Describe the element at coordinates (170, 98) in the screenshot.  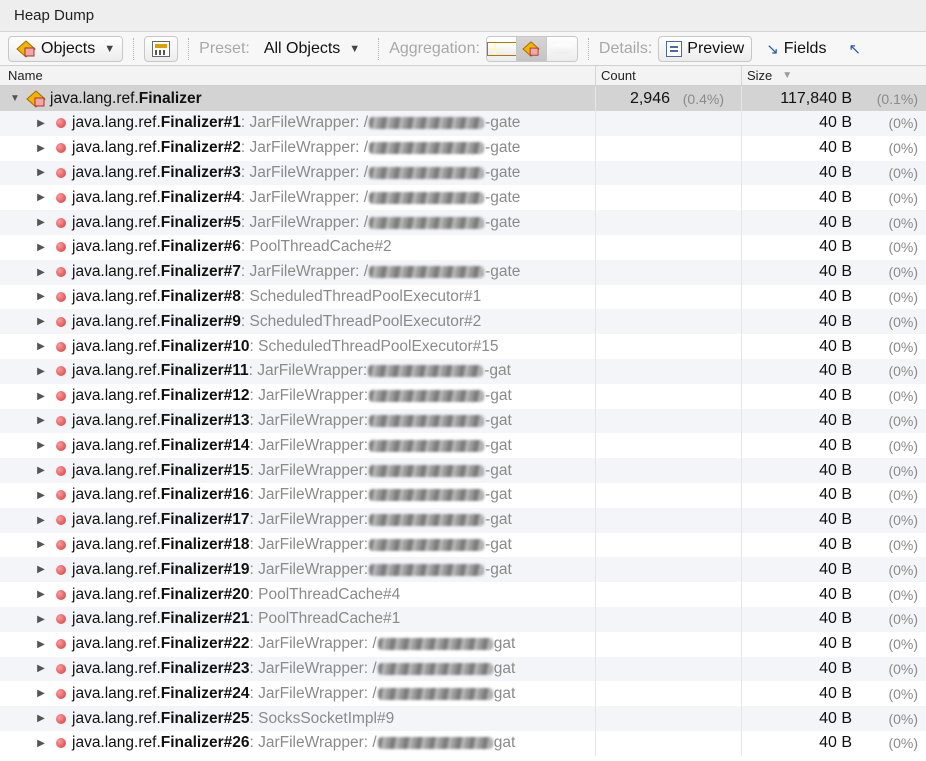
I see `root-class: Finalizer` at that location.